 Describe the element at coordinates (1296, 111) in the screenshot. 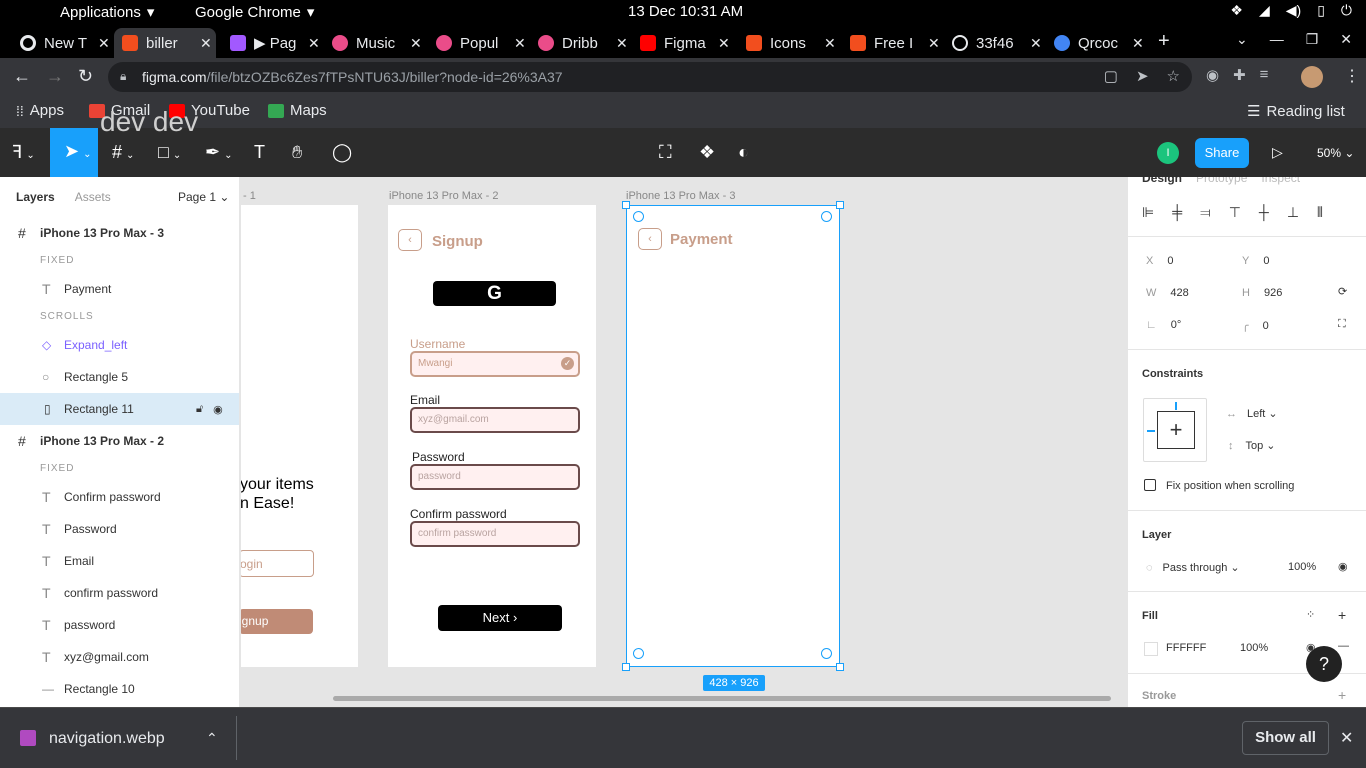

I see `reading-list: ☰ Reading list` at that location.